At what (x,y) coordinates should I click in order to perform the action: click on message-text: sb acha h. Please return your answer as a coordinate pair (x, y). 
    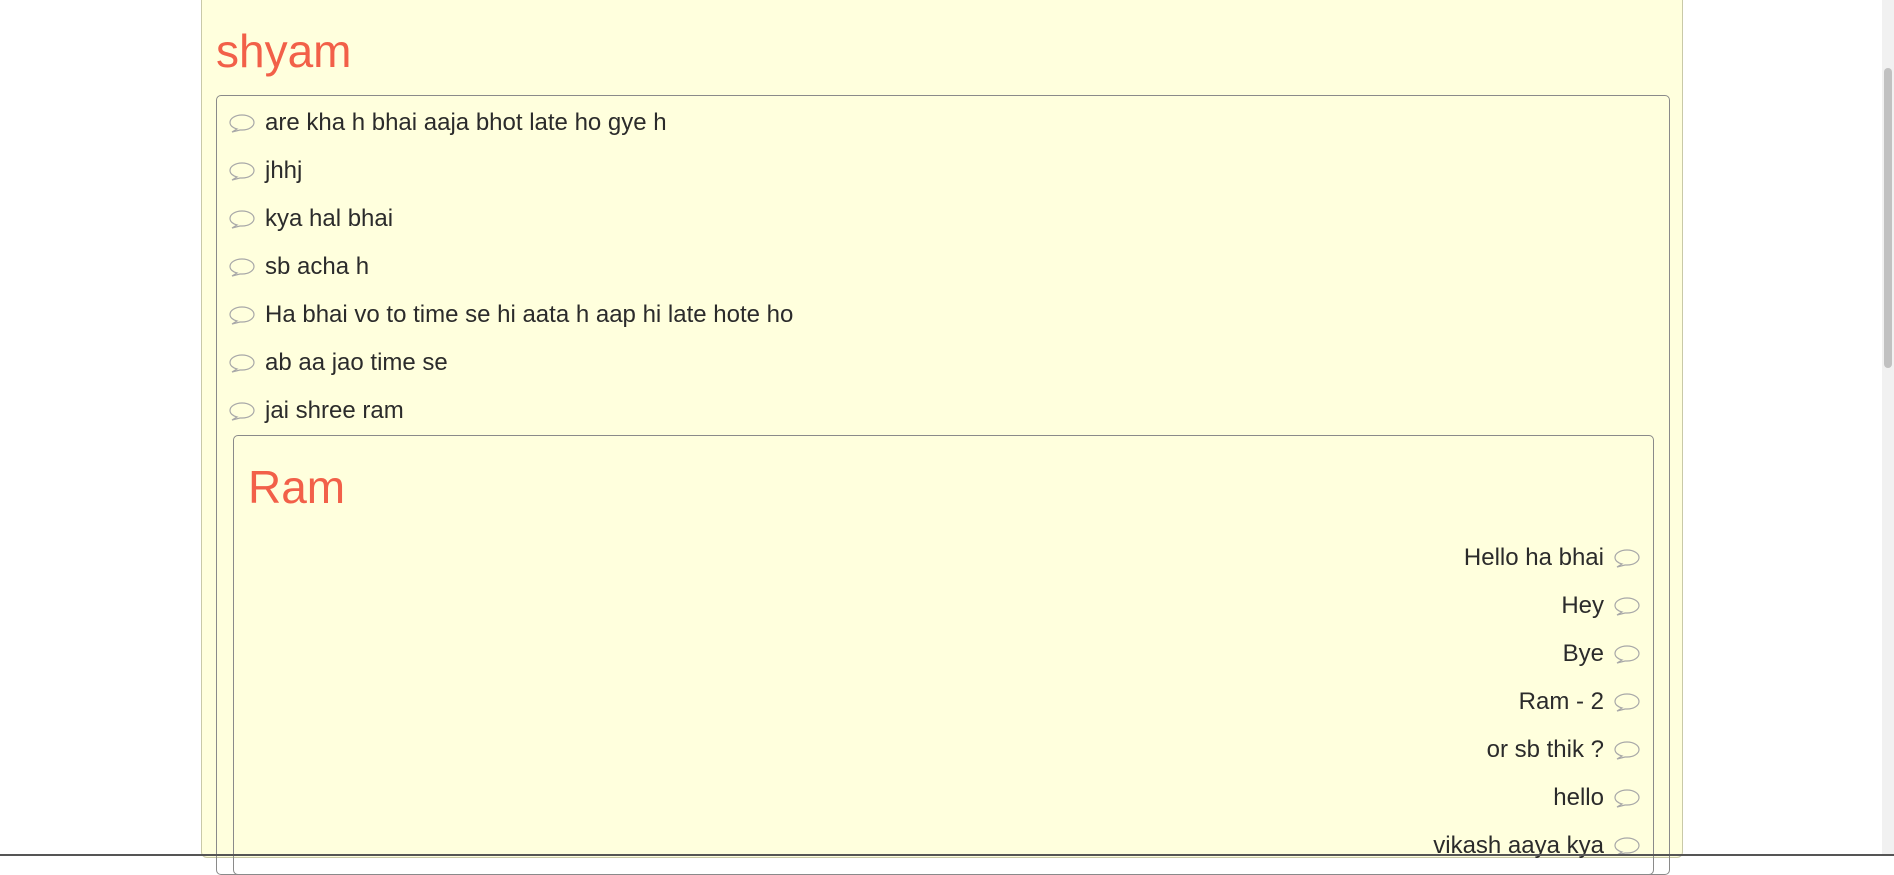
    Looking at the image, I should click on (317, 266).